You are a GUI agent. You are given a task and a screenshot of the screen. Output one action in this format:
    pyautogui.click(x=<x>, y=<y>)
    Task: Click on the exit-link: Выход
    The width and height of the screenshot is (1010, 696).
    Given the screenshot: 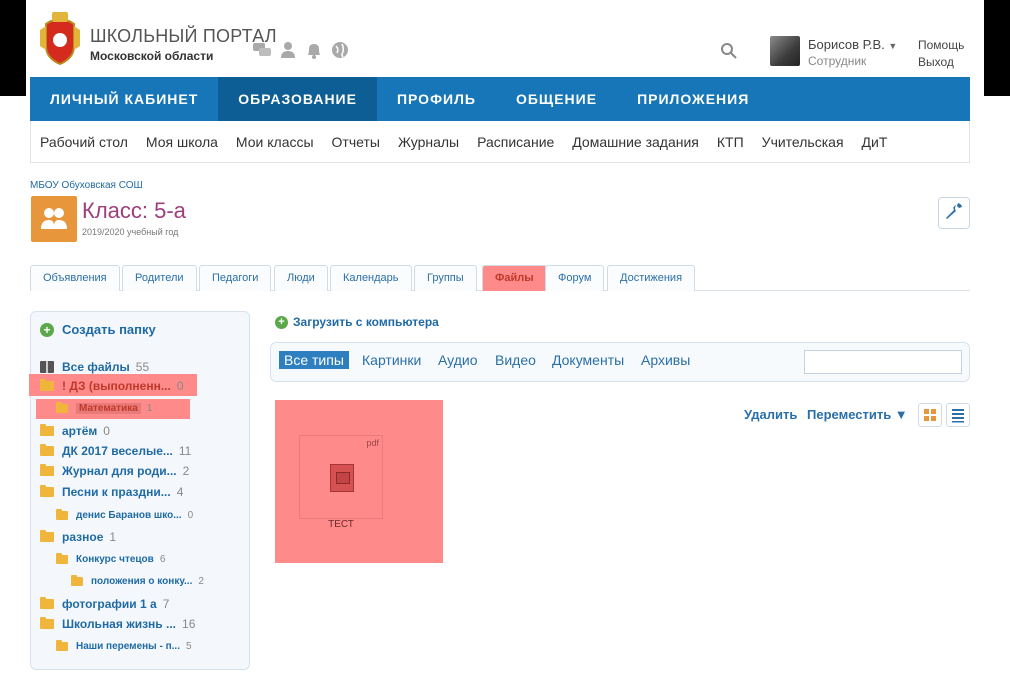 What is the action you would take?
    pyautogui.click(x=936, y=62)
    